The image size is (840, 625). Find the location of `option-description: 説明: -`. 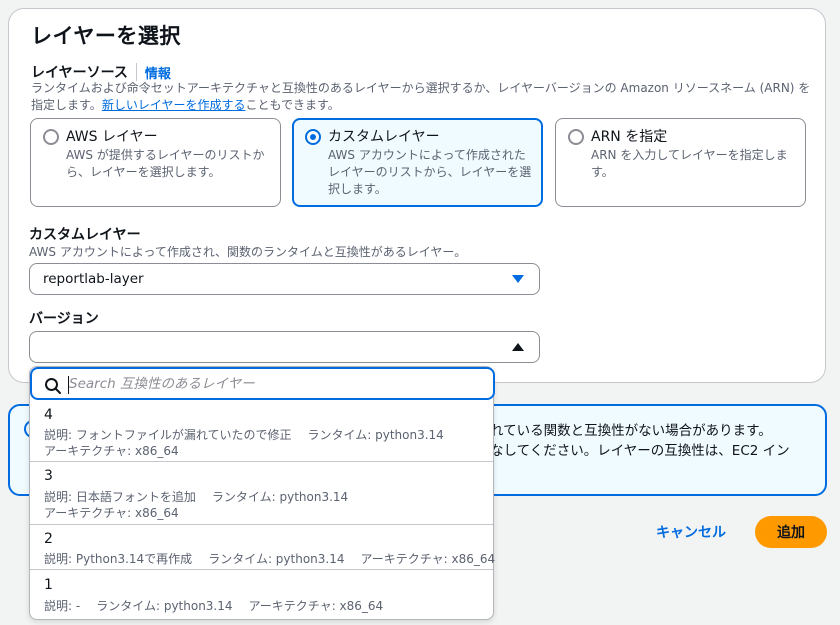

option-description: 説明: - is located at coordinates (62, 606).